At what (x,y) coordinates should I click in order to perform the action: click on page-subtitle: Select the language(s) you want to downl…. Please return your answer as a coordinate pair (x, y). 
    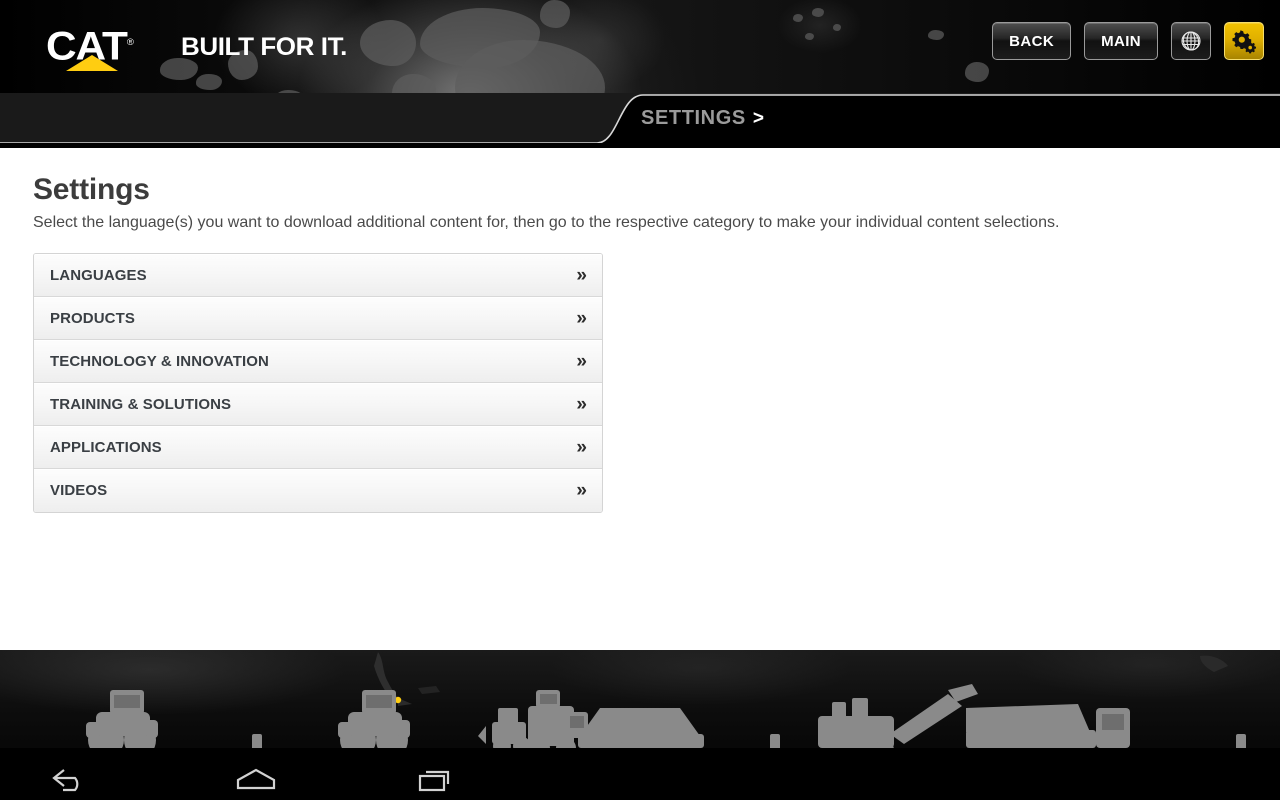
    Looking at the image, I should click on (546, 222).